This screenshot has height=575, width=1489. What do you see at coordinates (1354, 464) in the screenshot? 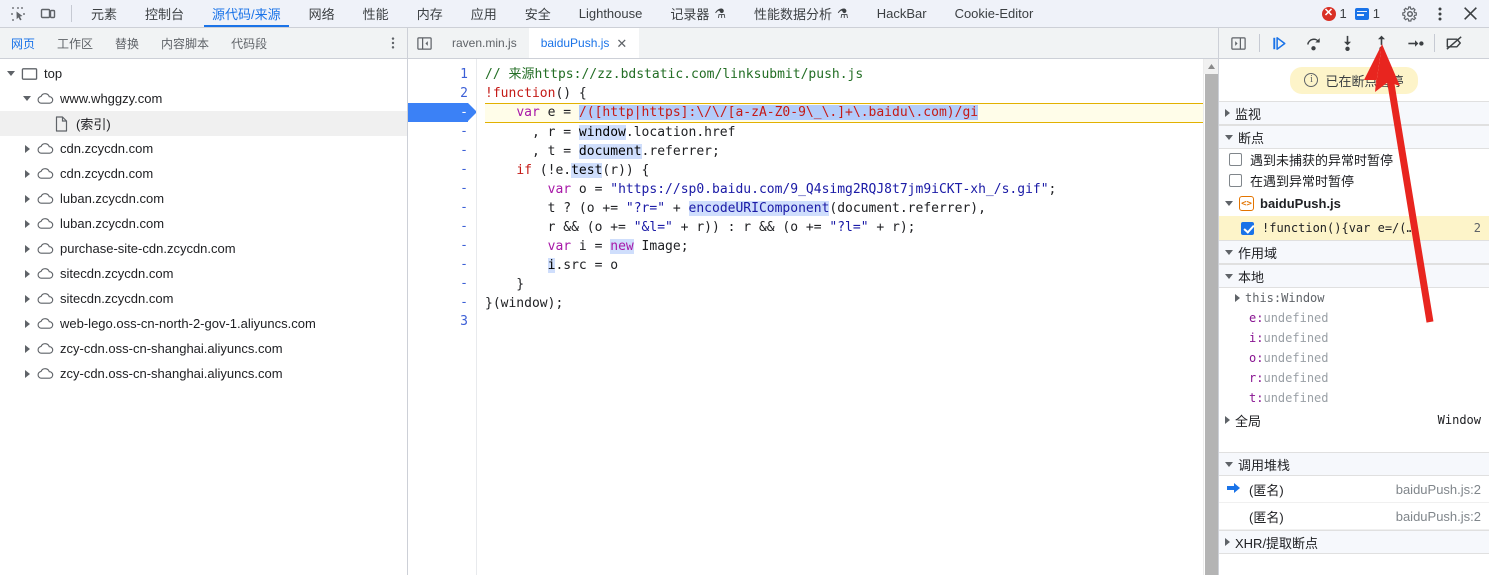
I see `call-stack-section-header: 调用堆栈` at bounding box center [1354, 464].